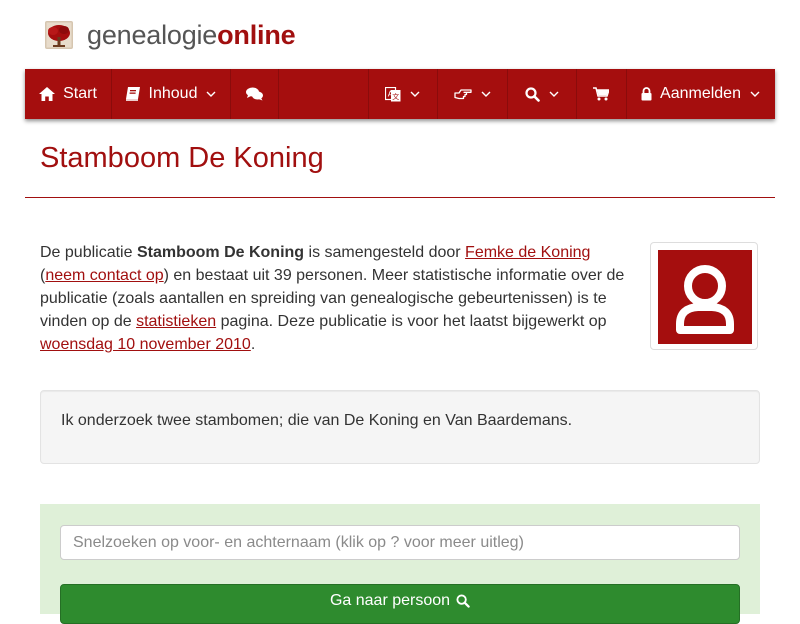 This screenshot has height=624, width=800. I want to click on nav-forum, so click(254, 94).